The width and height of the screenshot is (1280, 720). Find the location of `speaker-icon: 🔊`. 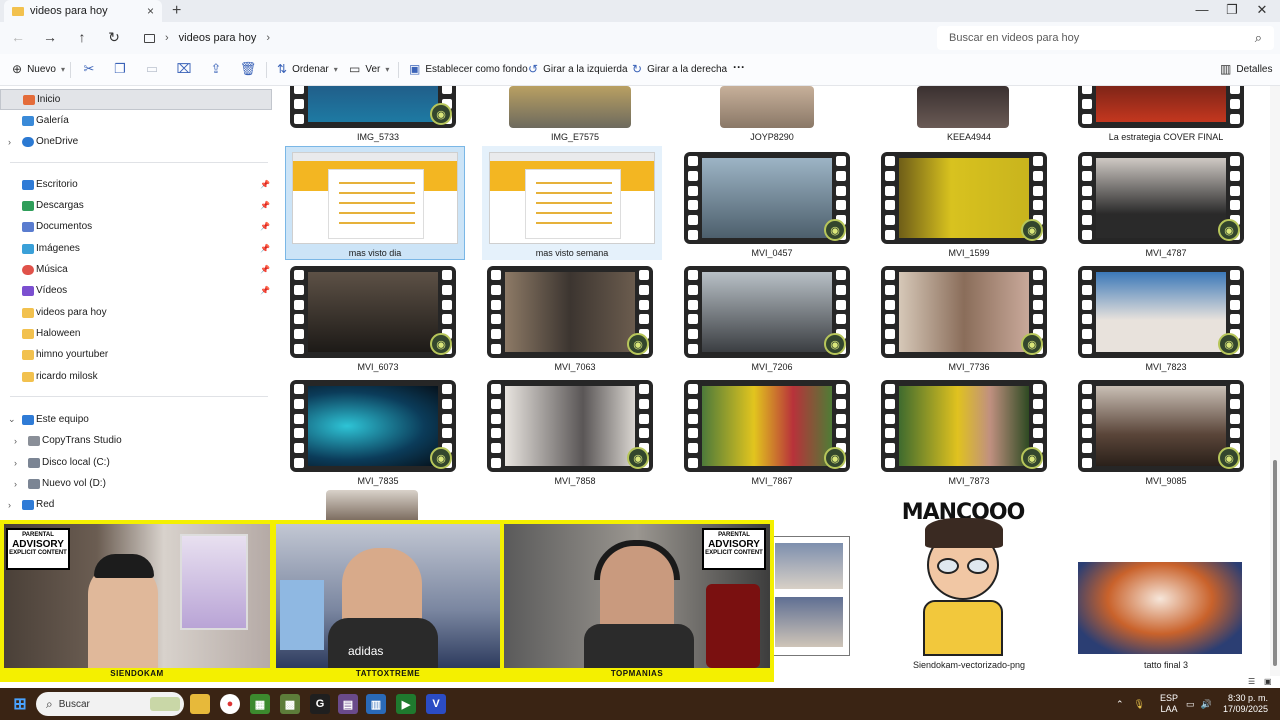

speaker-icon: 🔊 is located at coordinates (1206, 704).